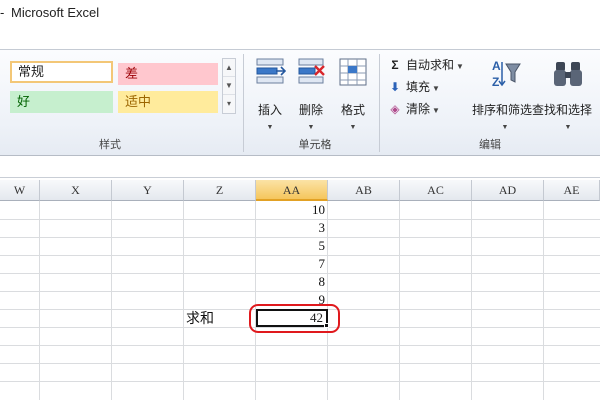  I want to click on fill-label: 填充, so click(418, 87).